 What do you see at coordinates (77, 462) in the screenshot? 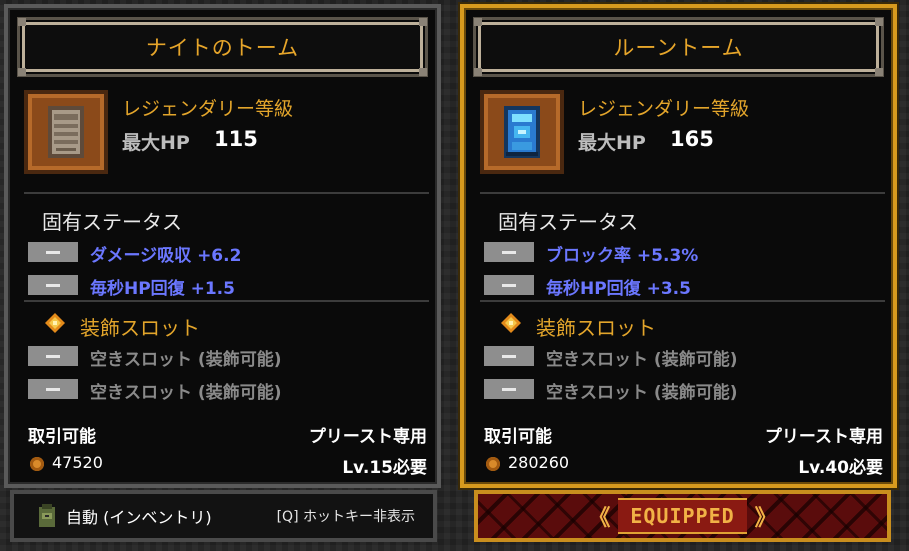
I see `item-price: 47520` at bounding box center [77, 462].